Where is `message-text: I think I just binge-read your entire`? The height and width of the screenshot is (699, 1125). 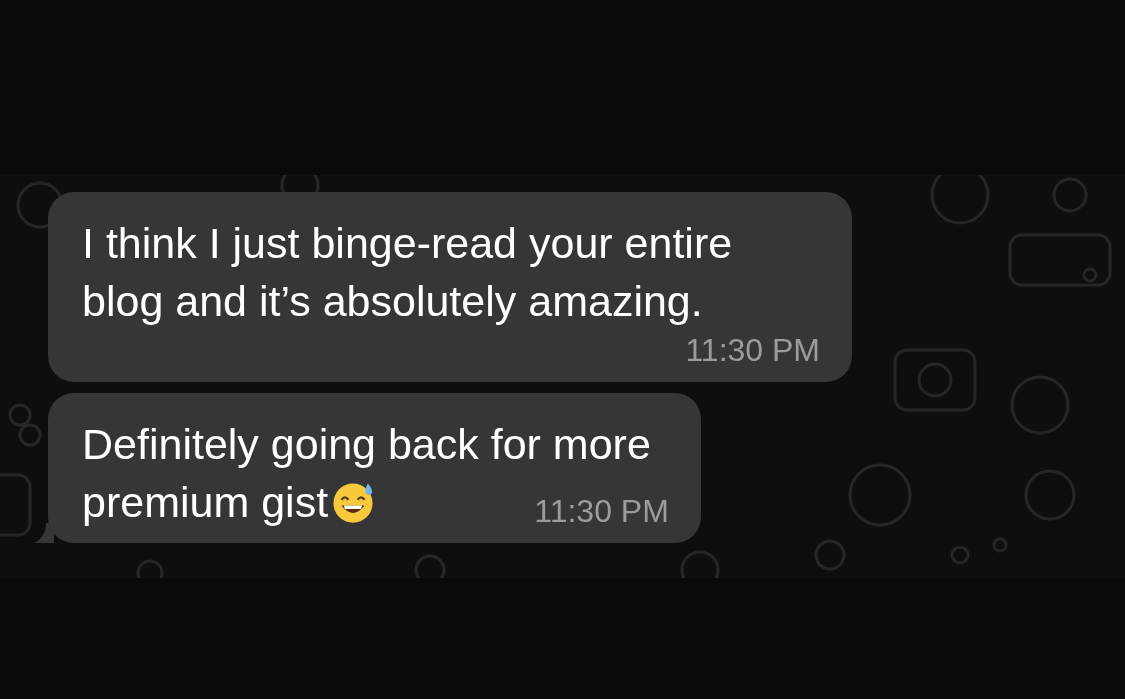 message-text: I think I just binge-read your entire is located at coordinates (408, 243).